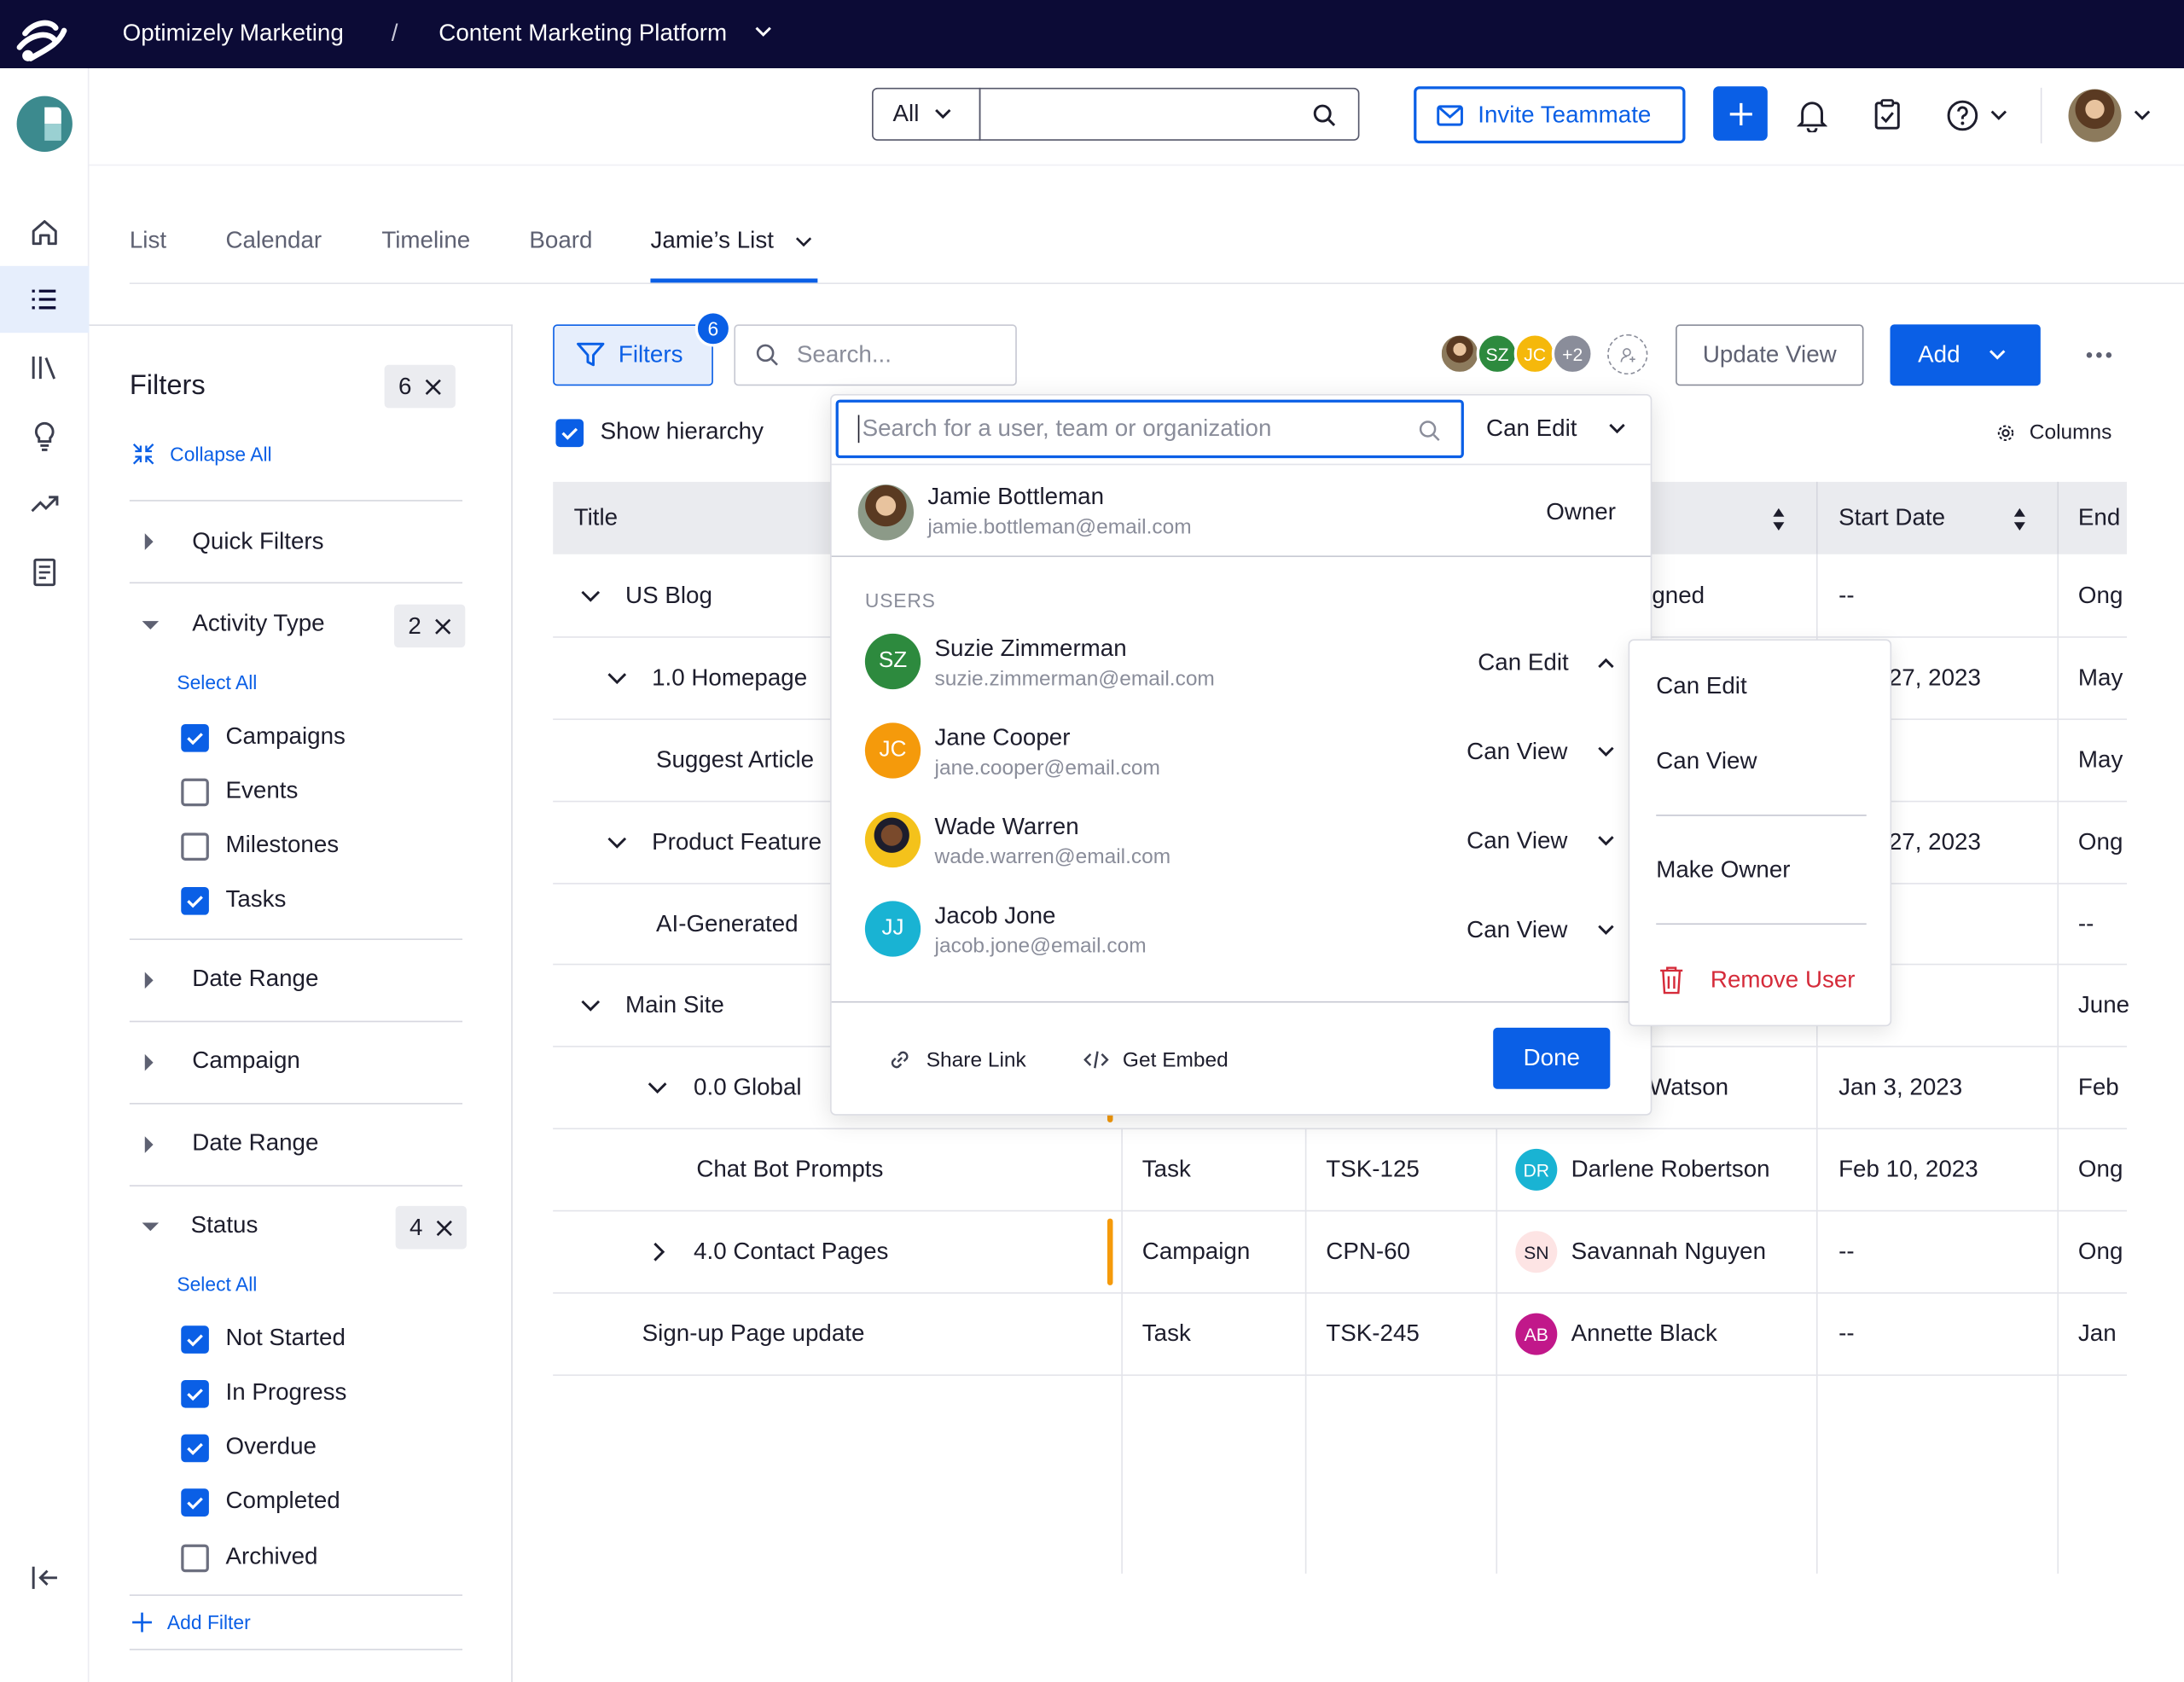 This screenshot has height=1682, width=2184. Describe the element at coordinates (195, 792) in the screenshot. I see `checkbox-events` at that location.